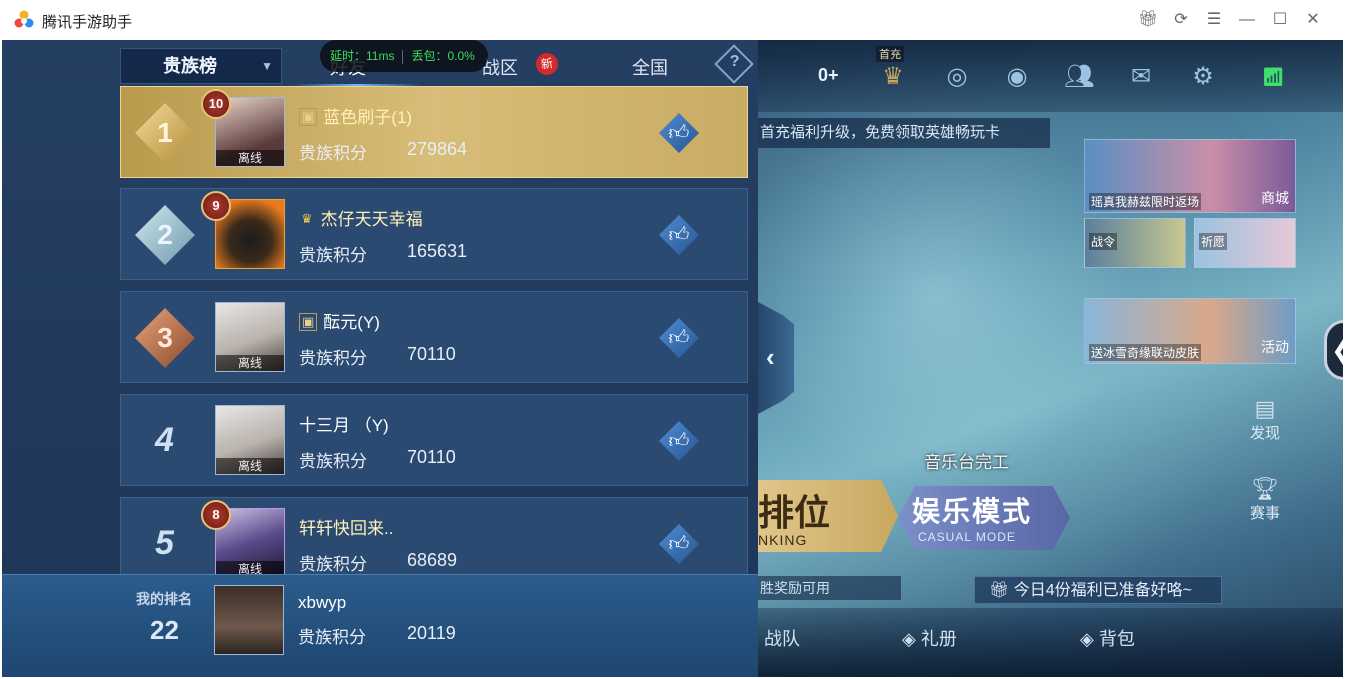 Image resolution: width=1345 pixels, height=679 pixels. What do you see at coordinates (967, 537) in the screenshot?
I see `casual-mode-en: CASUAL MODE` at bounding box center [967, 537].